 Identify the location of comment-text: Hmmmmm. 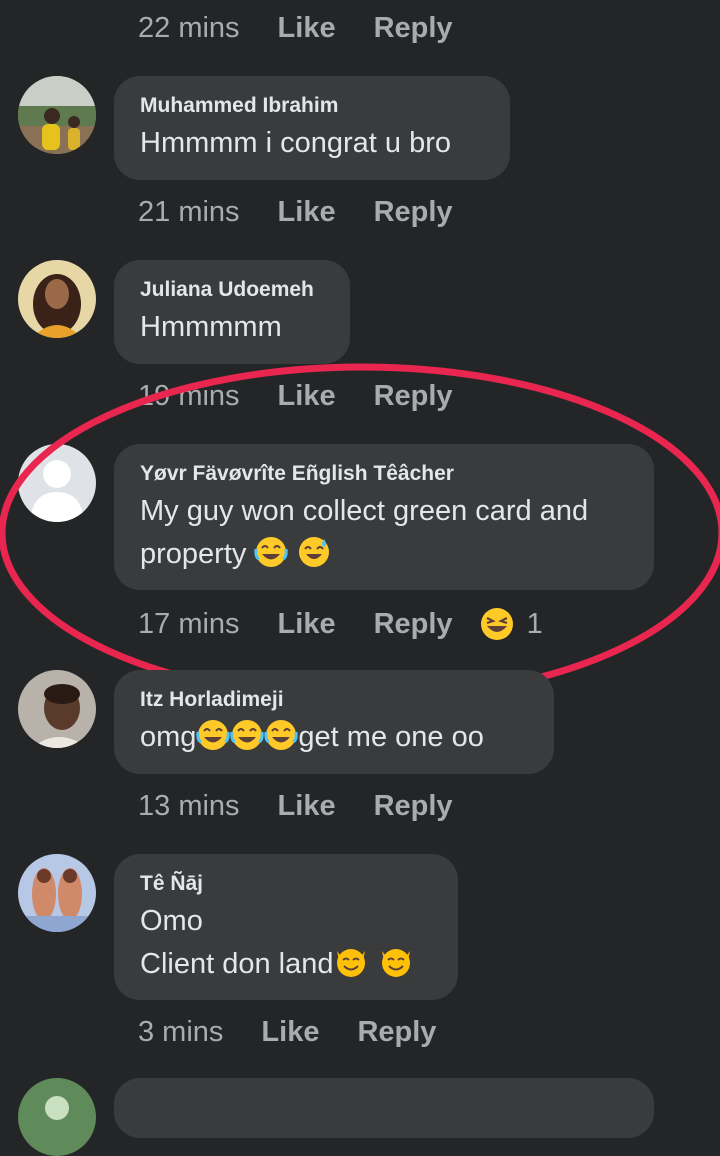
(211, 327).